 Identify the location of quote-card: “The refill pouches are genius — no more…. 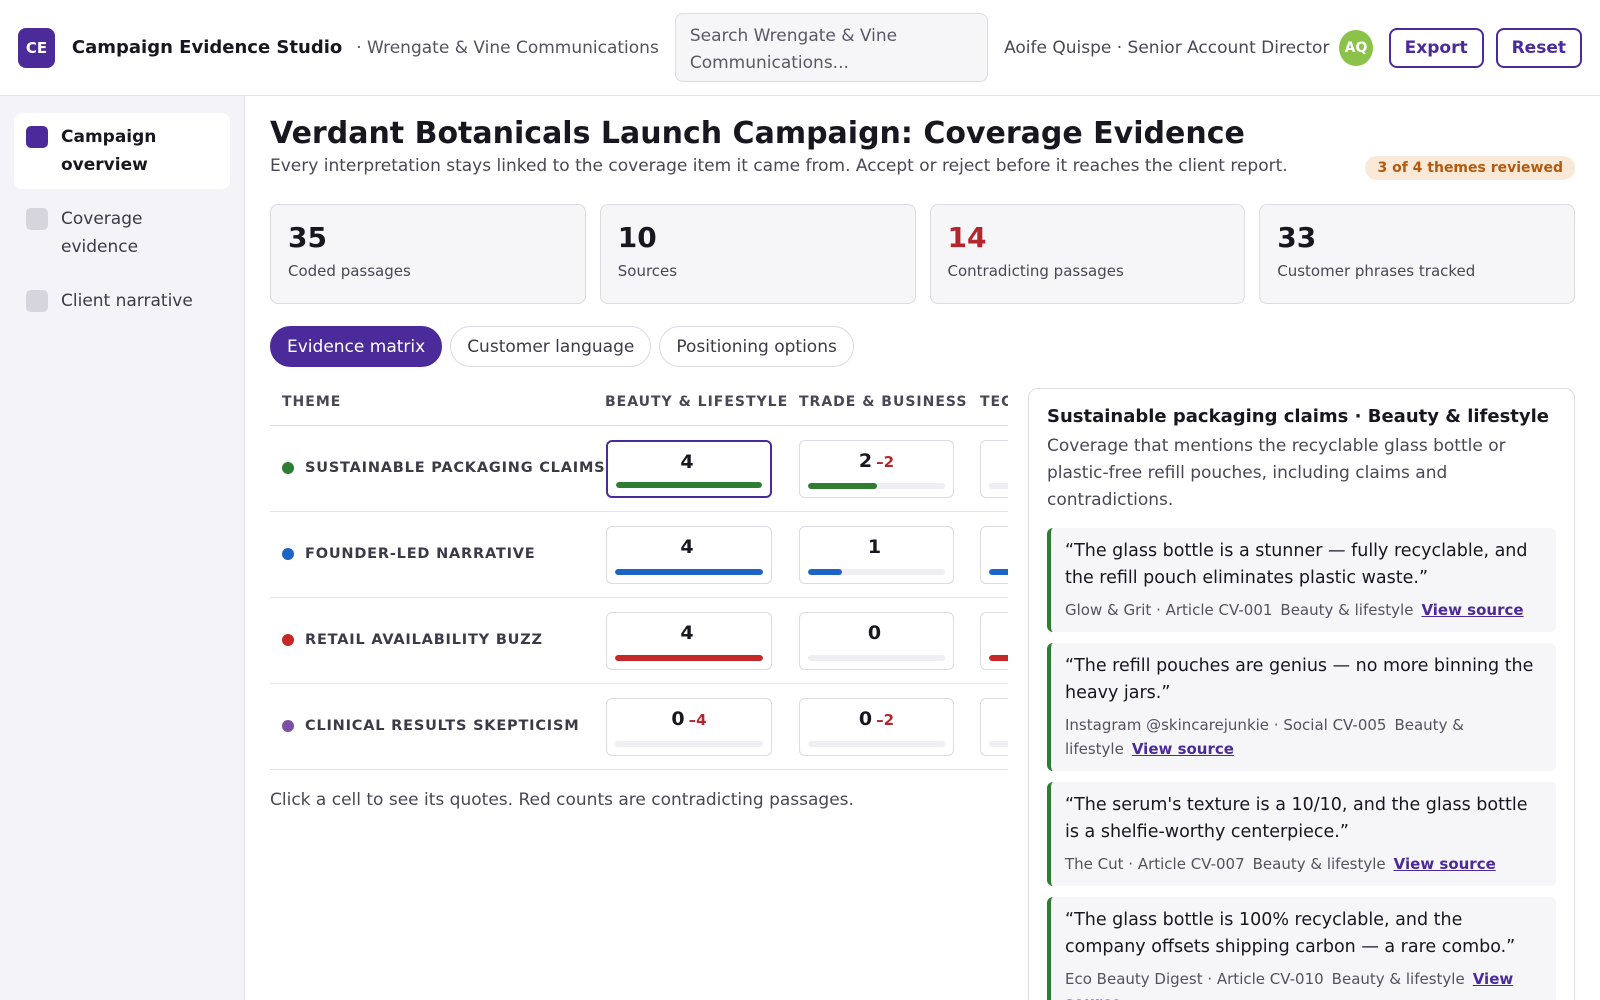
(1301, 707).